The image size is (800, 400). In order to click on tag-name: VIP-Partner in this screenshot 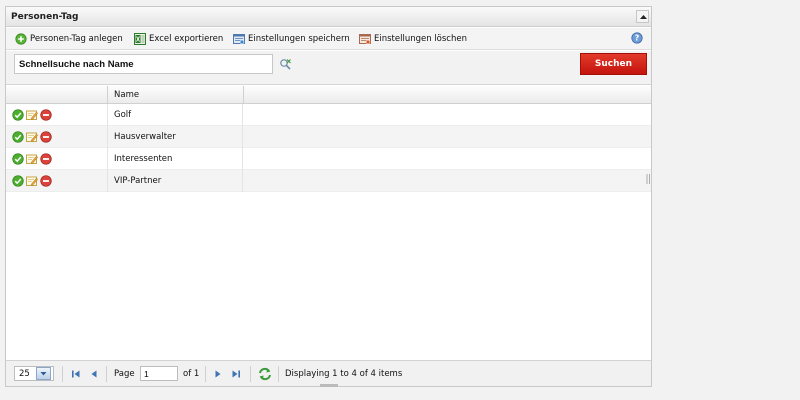, I will do `click(175, 181)`.